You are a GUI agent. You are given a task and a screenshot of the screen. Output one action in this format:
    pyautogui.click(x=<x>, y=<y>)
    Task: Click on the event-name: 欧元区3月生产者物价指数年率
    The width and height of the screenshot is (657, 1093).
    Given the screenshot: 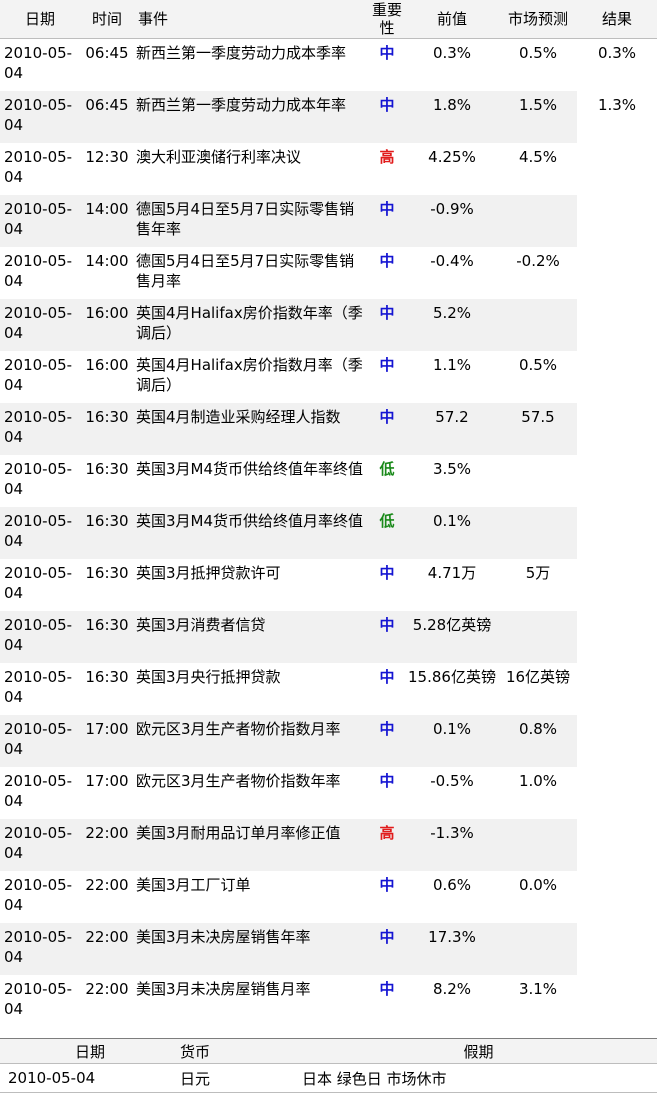 What is the action you would take?
    pyautogui.click(x=238, y=781)
    